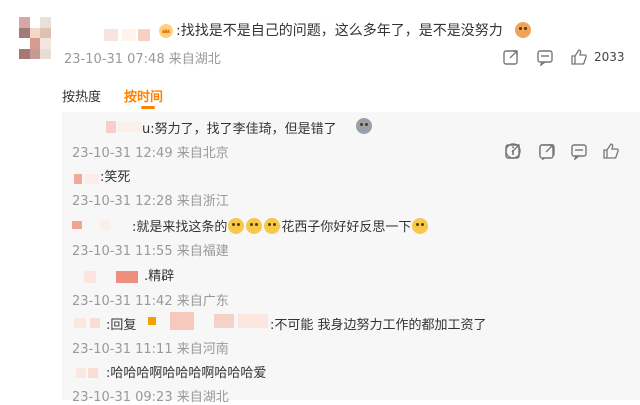 The width and height of the screenshot is (640, 405). I want to click on sticker-emoji-icon, so click(364, 126).